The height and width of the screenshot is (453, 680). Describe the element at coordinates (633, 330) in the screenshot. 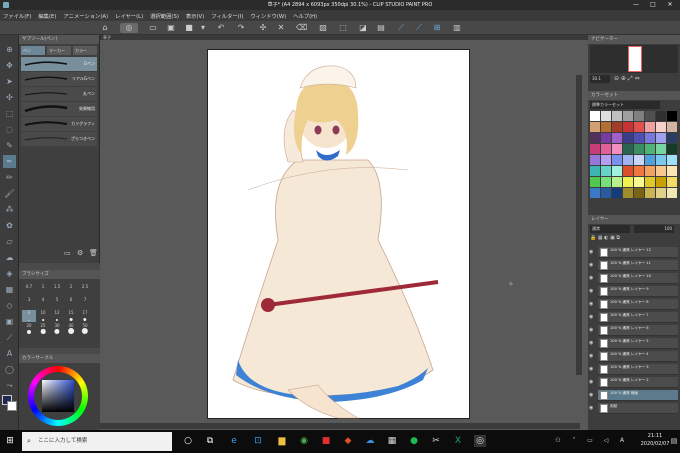

I see `layer-row: ◉ 100 % 通常 レイヤー 6` at that location.